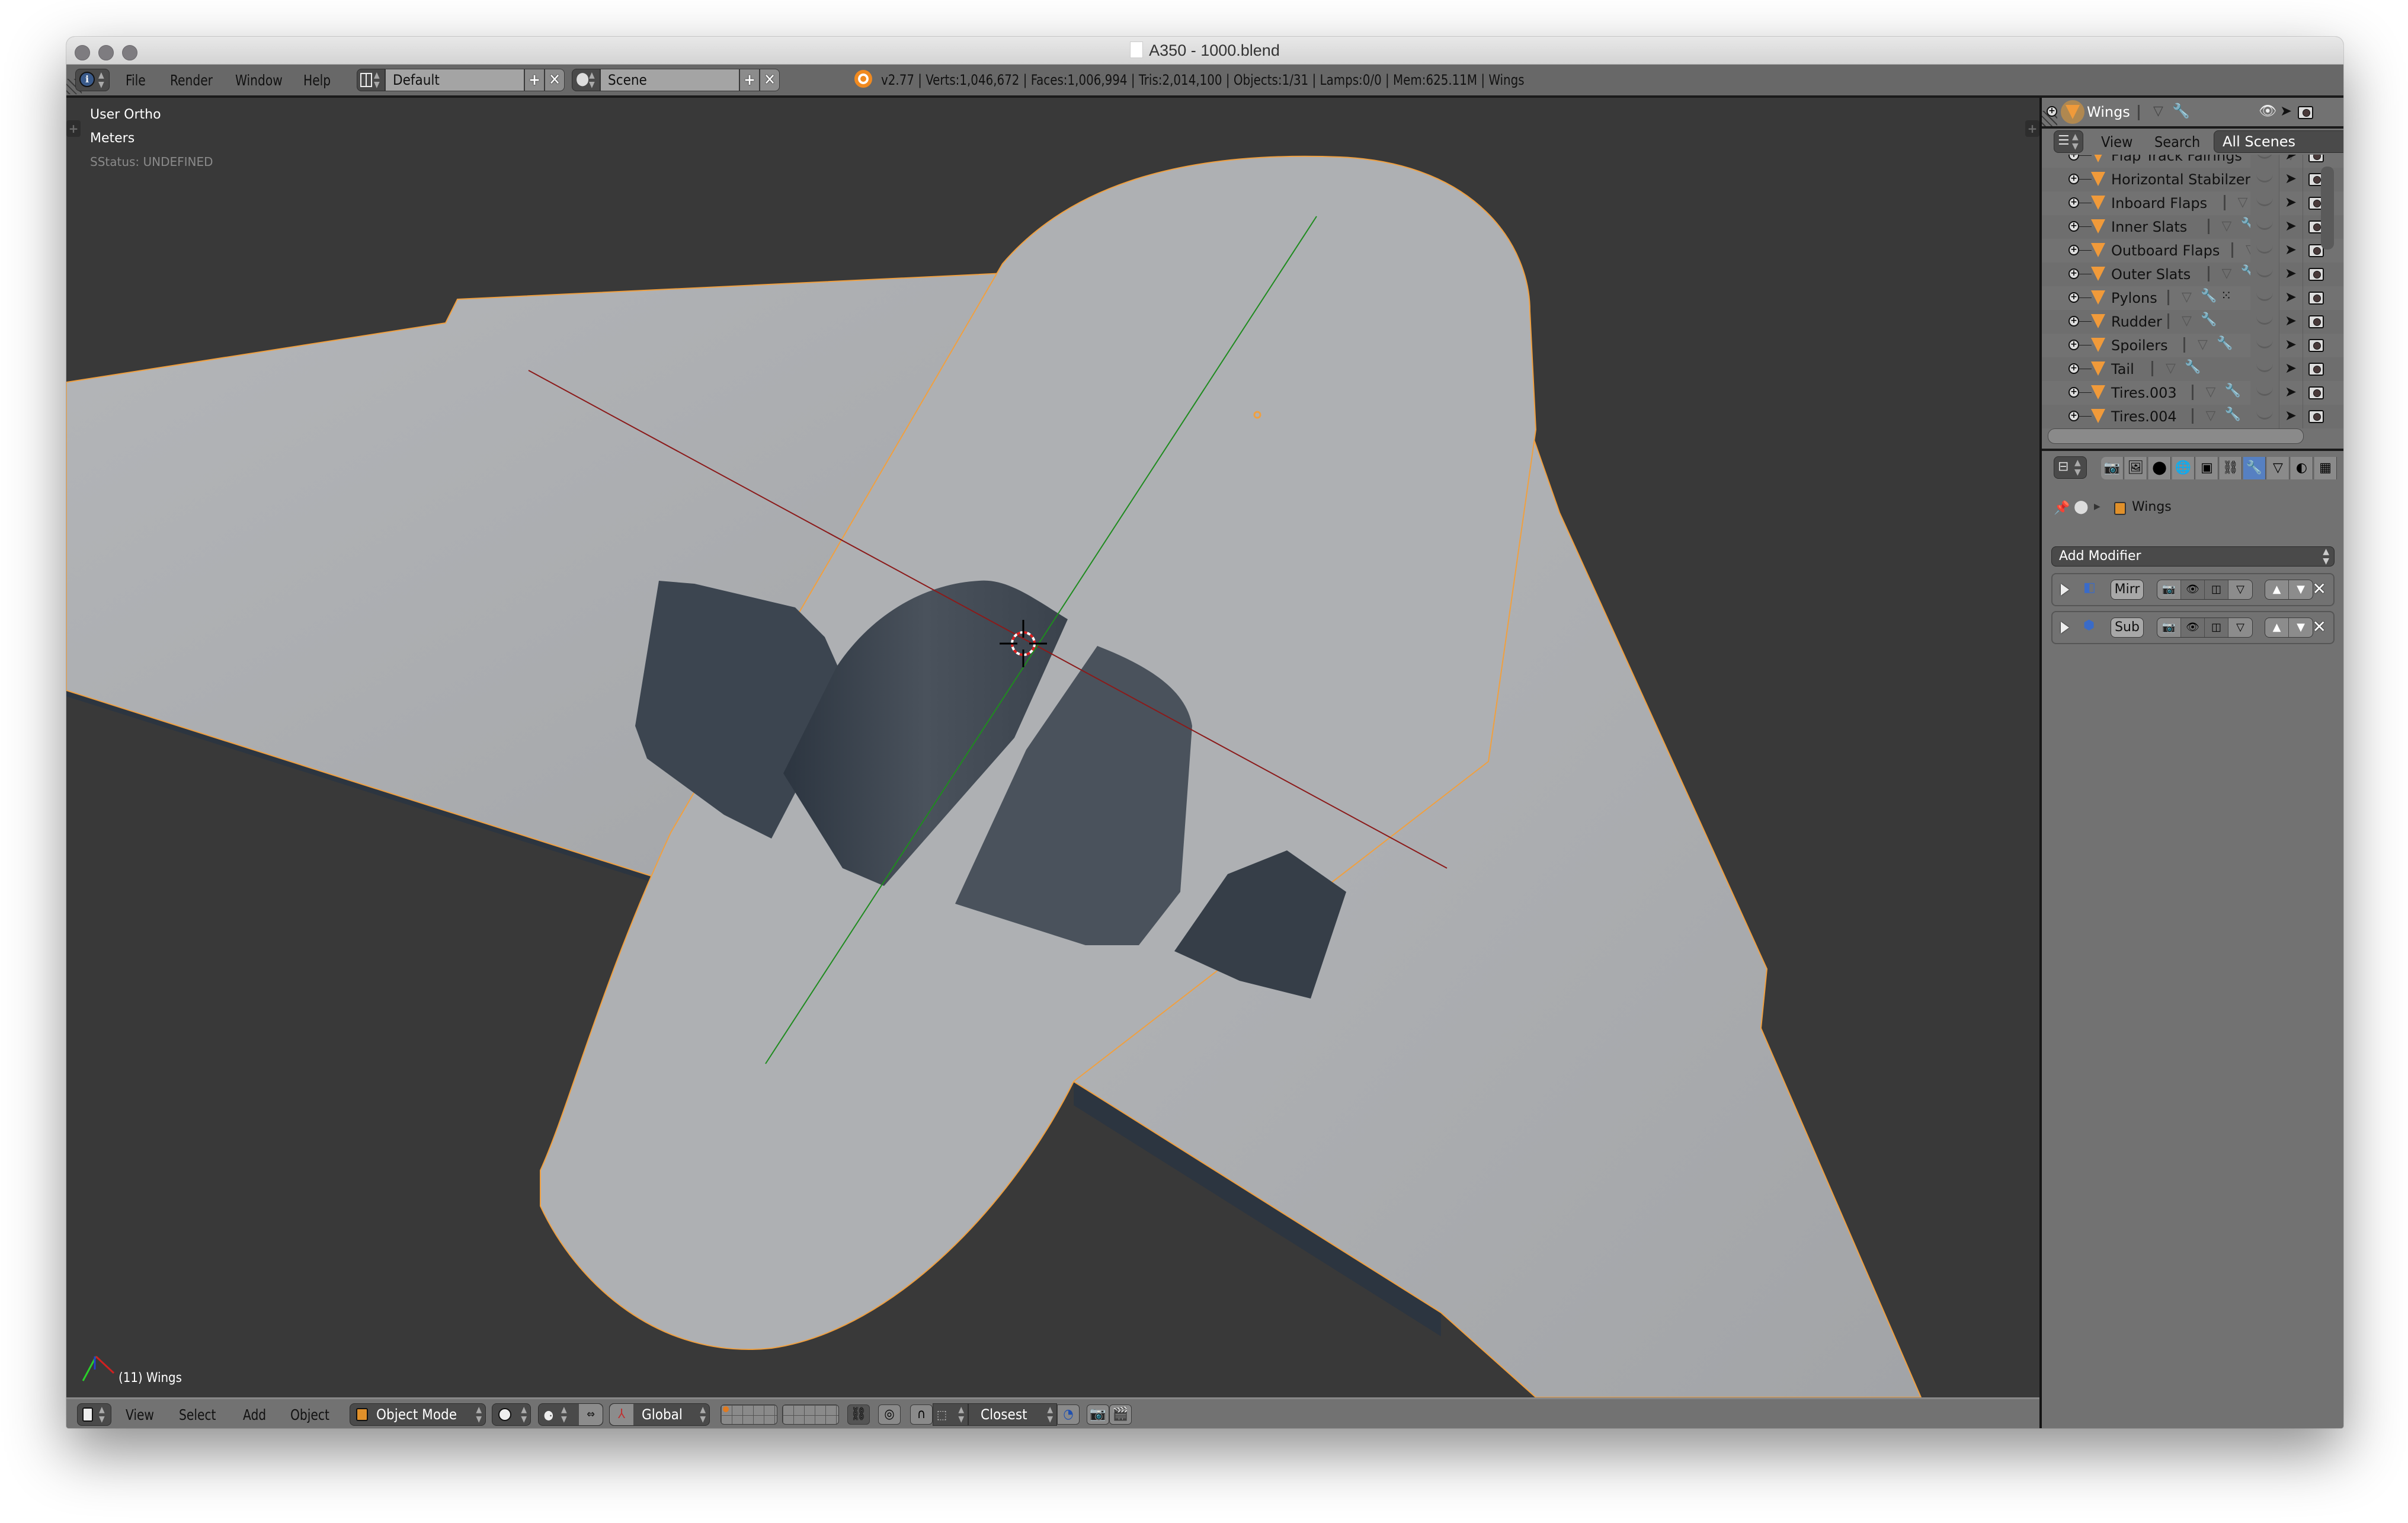  Describe the element at coordinates (2192, 113) in the screenshot. I see `outliner-active-row: + Wings ▽ 🔧 👁 ➤` at that location.